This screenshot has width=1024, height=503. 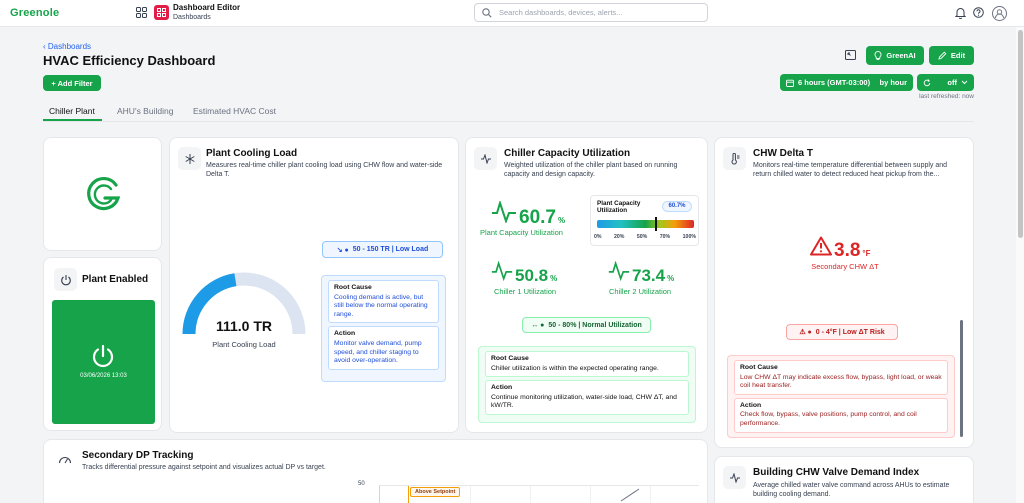 What do you see at coordinates (244, 344) in the screenshot?
I see `cooling-load-label: Plant Cooling Load` at bounding box center [244, 344].